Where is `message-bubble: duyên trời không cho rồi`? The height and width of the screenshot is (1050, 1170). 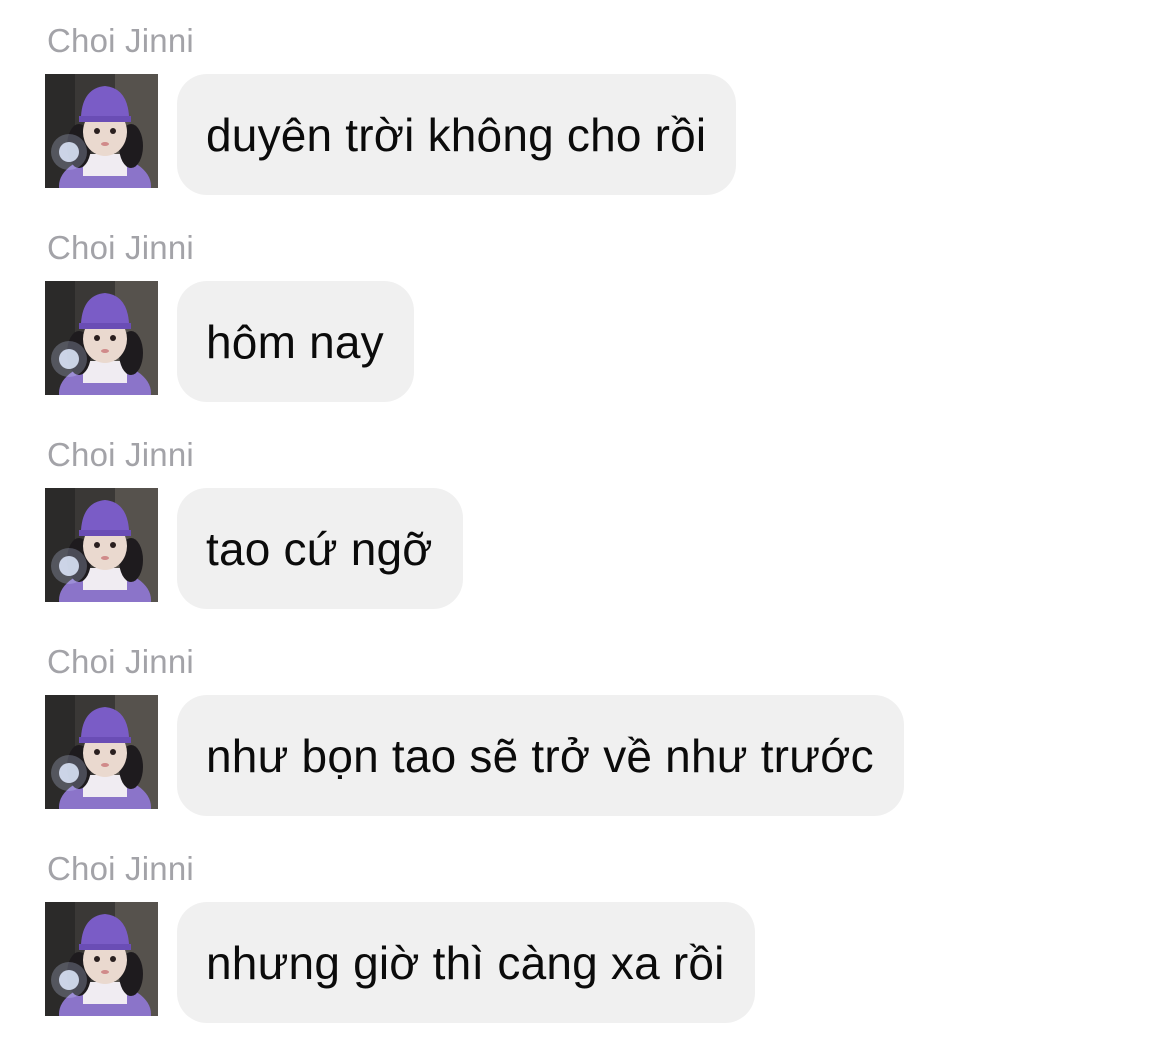
message-bubble: duyên trời không cho rồi is located at coordinates (457, 134).